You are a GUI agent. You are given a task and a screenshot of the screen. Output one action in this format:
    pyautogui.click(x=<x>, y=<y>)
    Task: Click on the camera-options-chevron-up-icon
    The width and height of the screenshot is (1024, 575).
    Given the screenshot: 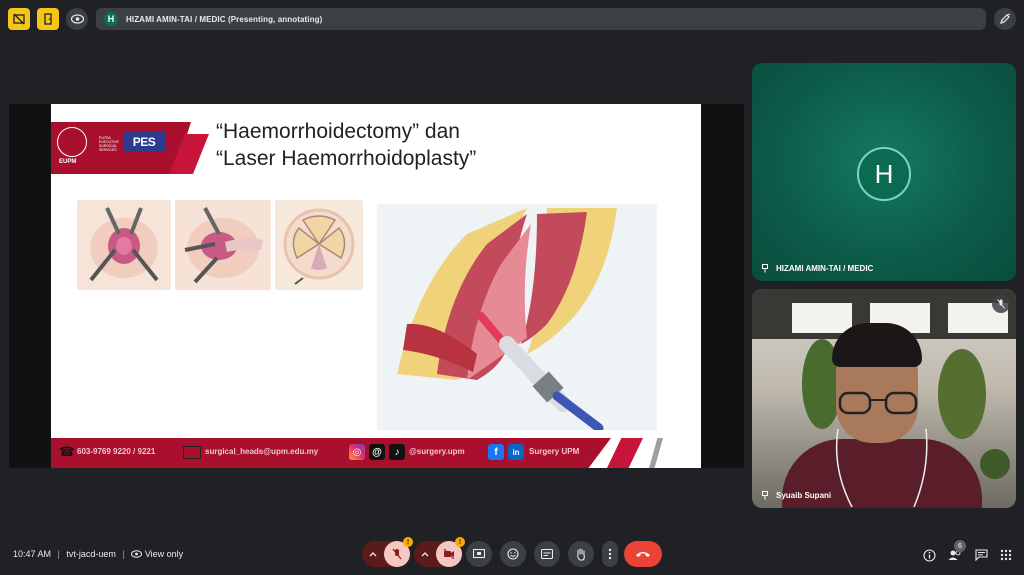 What is the action you would take?
    pyautogui.click(x=425, y=554)
    